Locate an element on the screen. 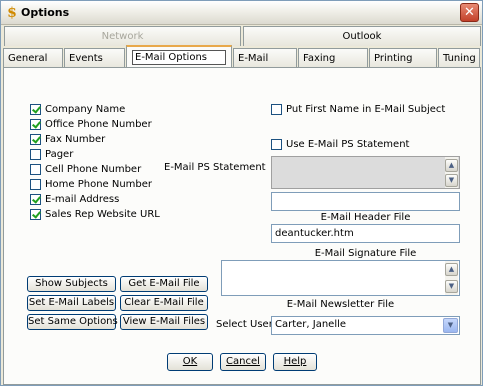 The width and height of the screenshot is (483, 386). clear-email-file-label: Clear E-Mail File is located at coordinates (164, 302).